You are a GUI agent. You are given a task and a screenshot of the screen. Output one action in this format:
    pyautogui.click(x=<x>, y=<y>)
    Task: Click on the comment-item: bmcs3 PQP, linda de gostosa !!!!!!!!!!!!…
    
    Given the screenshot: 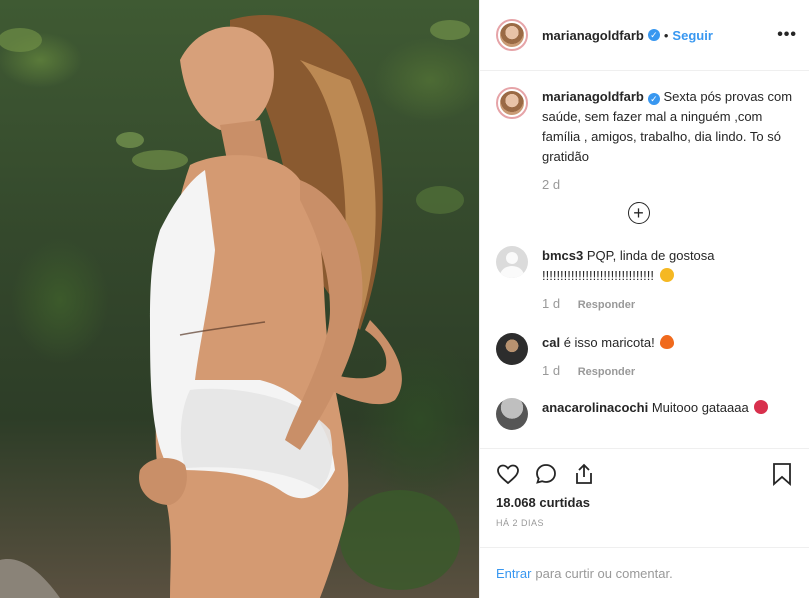 What is the action you would take?
    pyautogui.click(x=644, y=278)
    